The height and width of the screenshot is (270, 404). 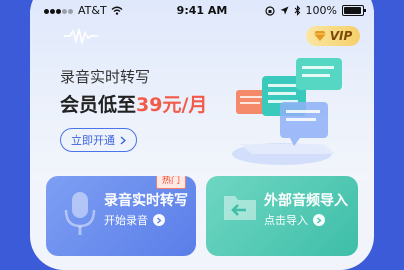 I want to click on rotation-lock-icon, so click(x=269, y=10).